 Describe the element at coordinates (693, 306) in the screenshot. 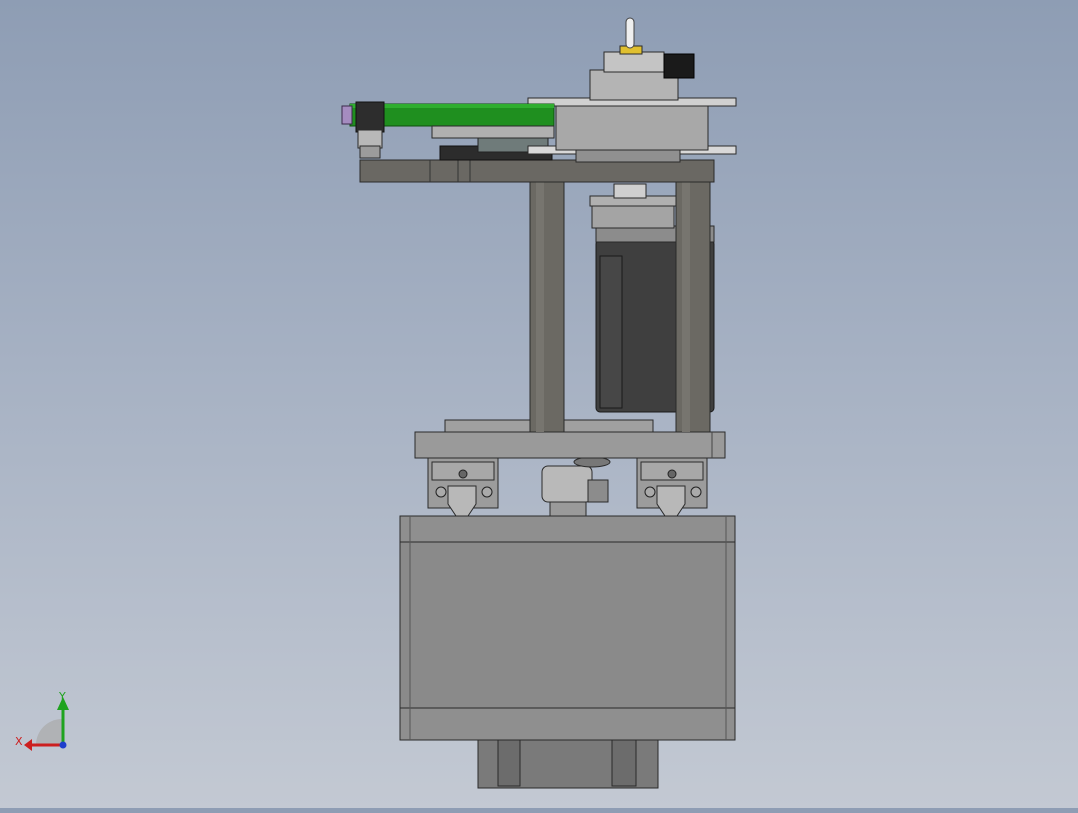

I see `support-column-right` at that location.